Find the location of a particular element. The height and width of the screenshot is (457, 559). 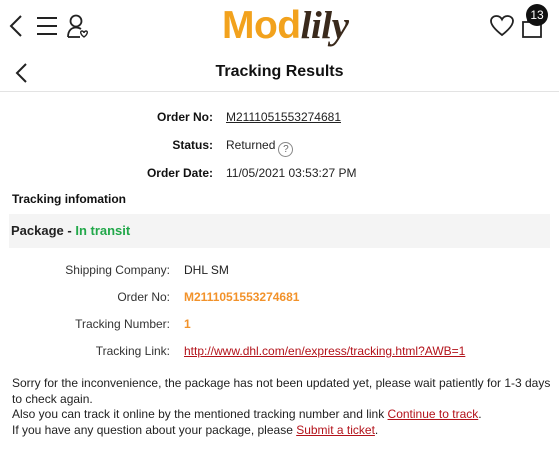

summary-status-row: Status: Returned? is located at coordinates (279, 146).